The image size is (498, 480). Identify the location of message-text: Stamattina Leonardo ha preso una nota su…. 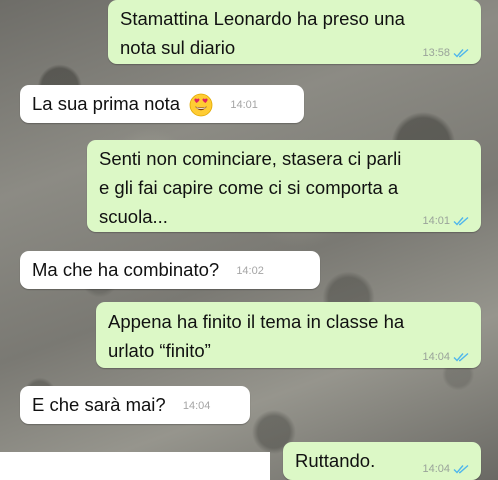
(262, 33).